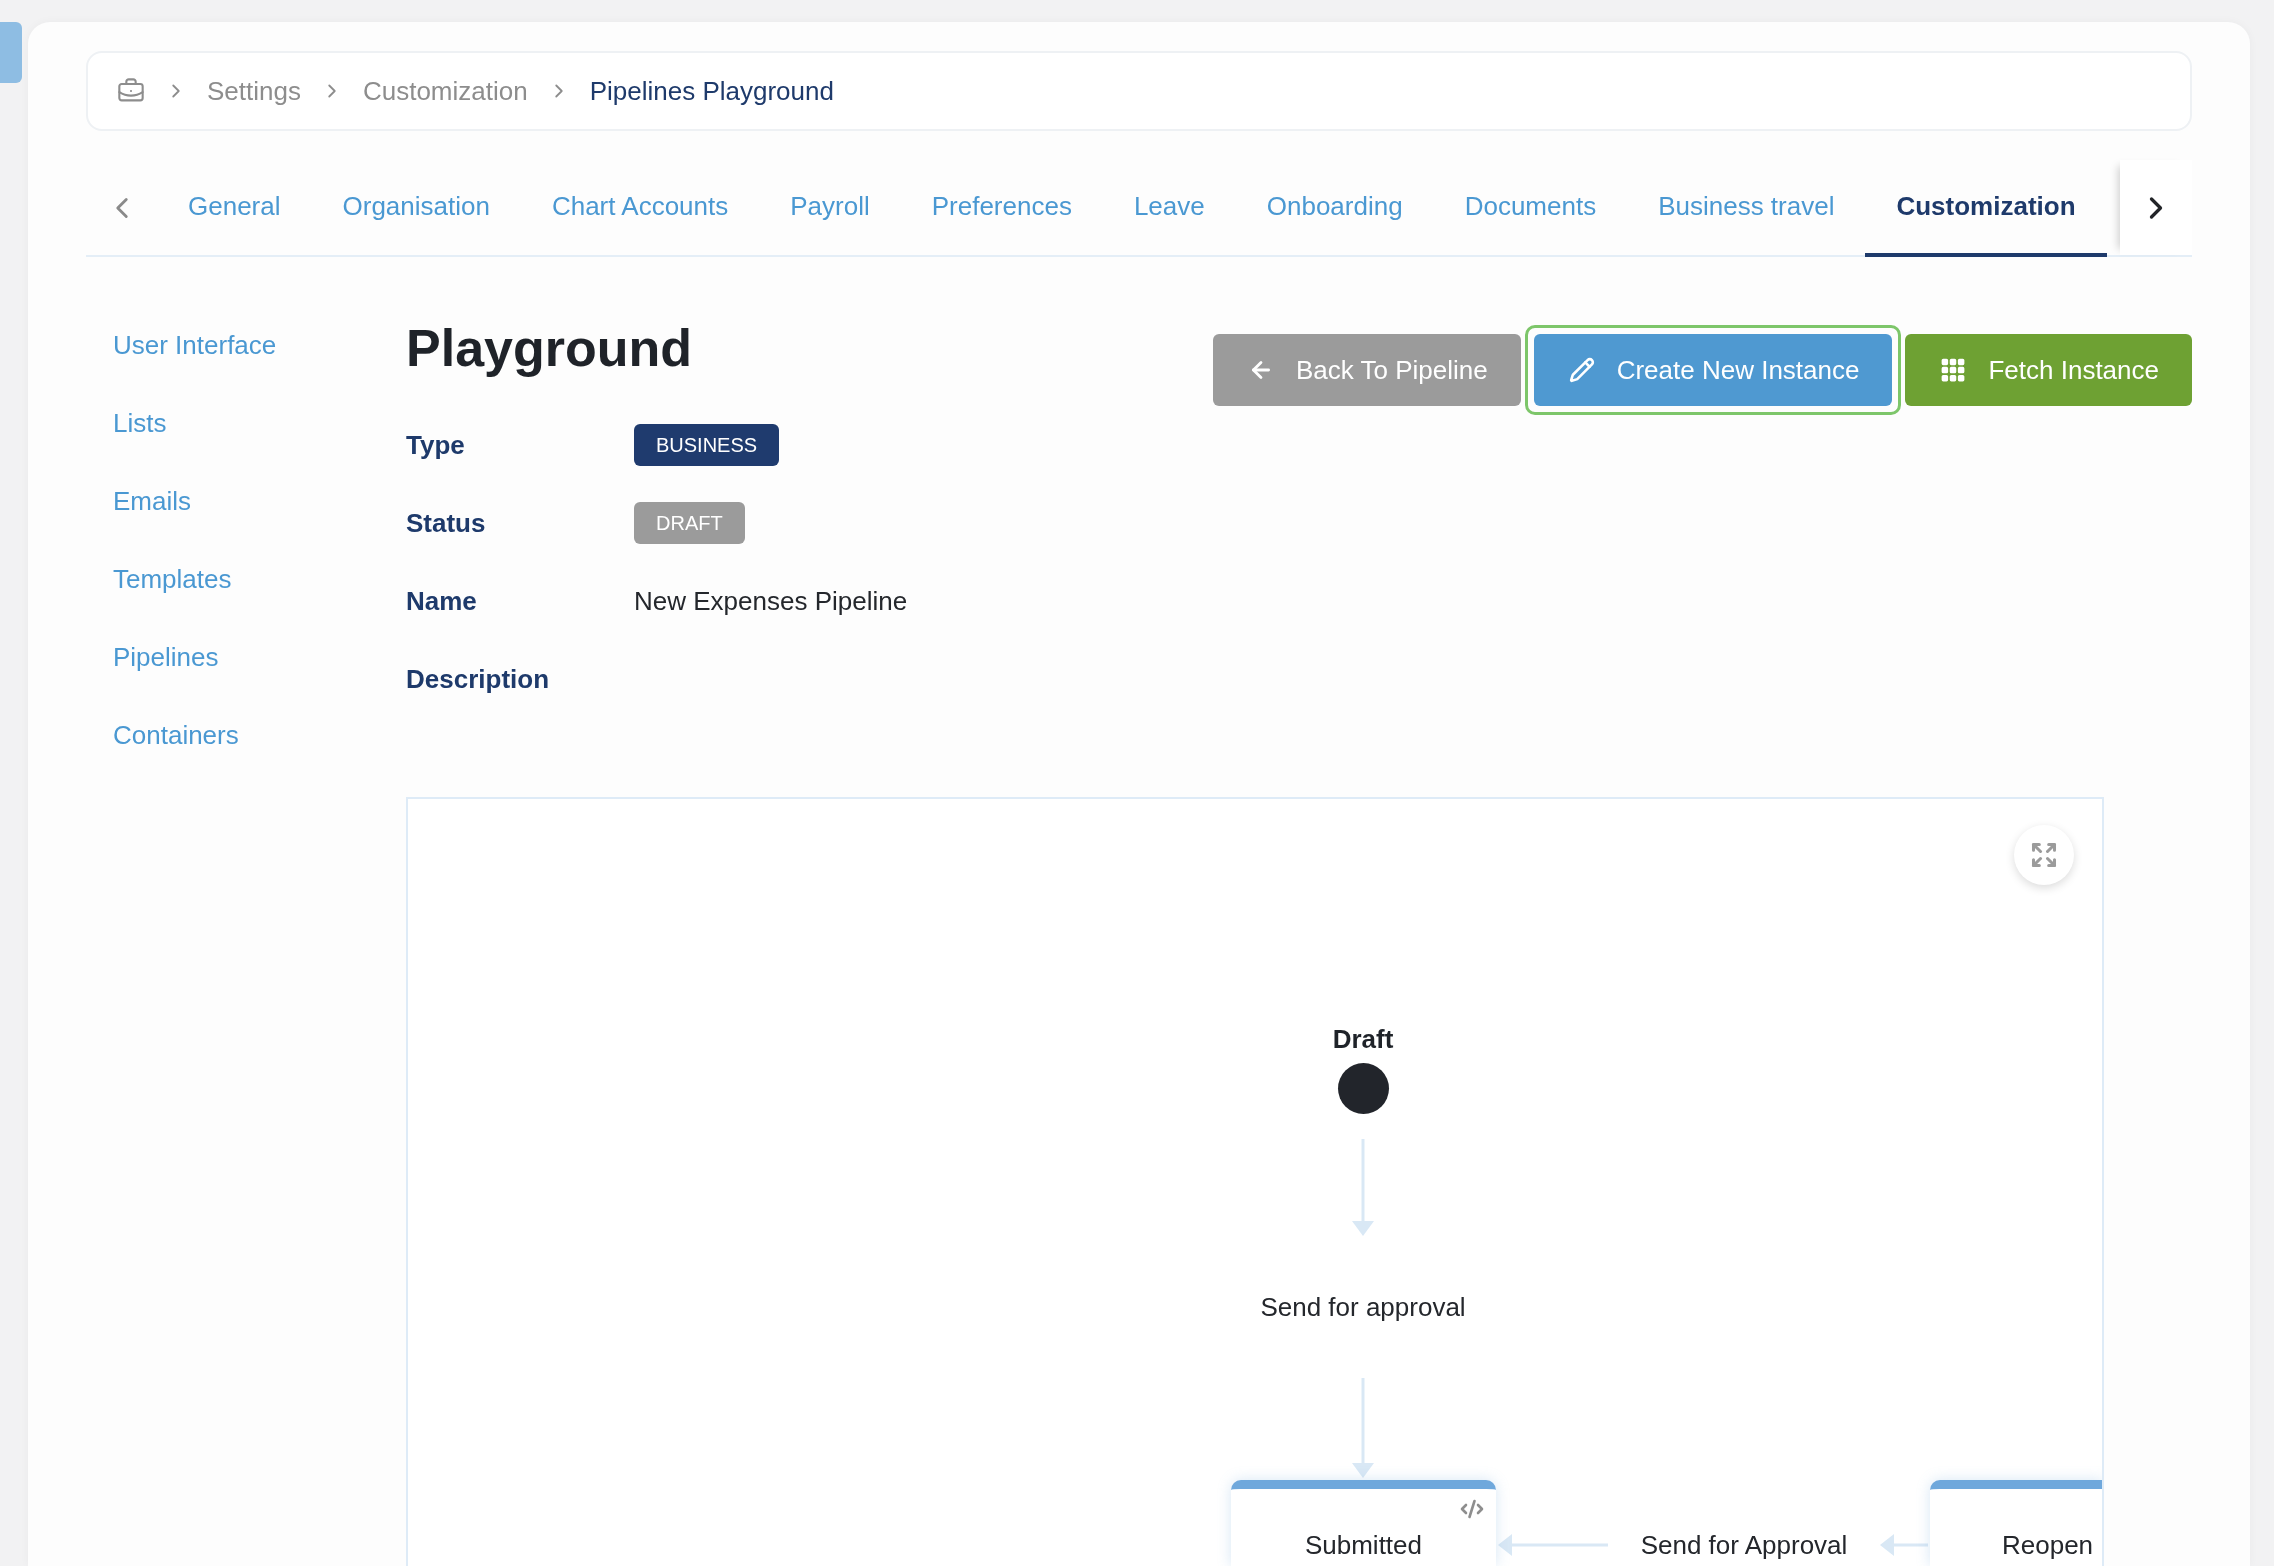 Image resolution: width=2274 pixels, height=1566 pixels. What do you see at coordinates (1581, 370) in the screenshot?
I see `pencil-icon` at bounding box center [1581, 370].